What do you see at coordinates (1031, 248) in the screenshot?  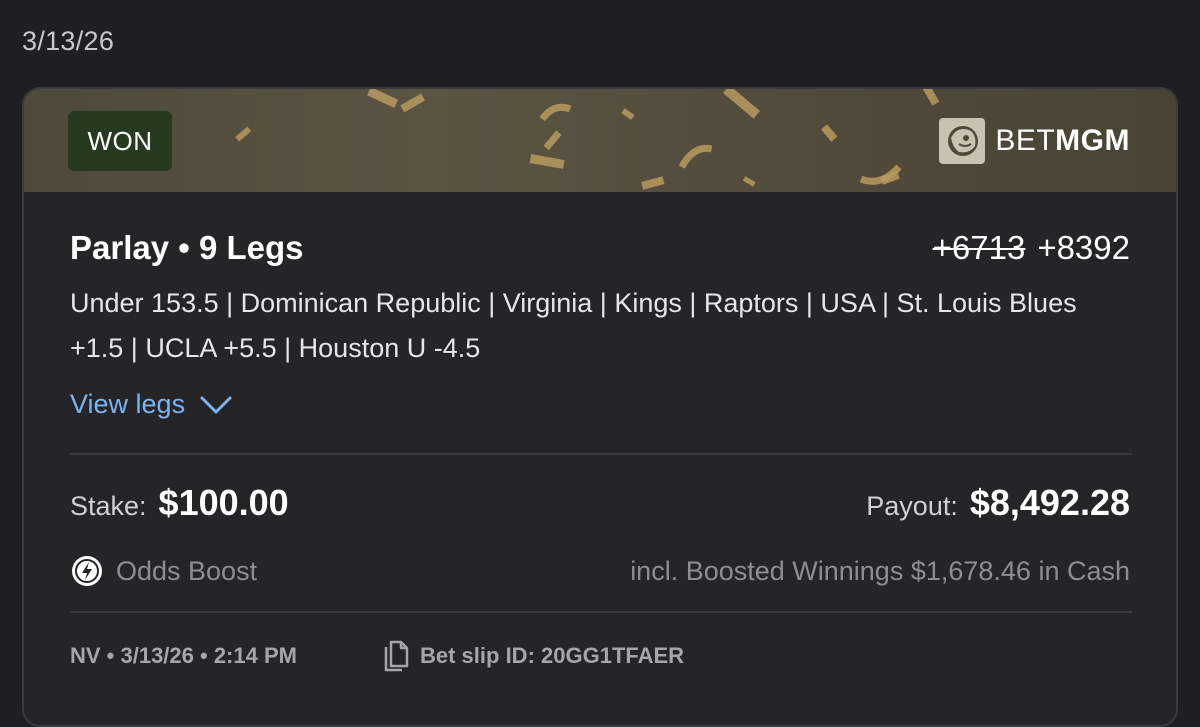 I see `odds: +6713 +8392` at bounding box center [1031, 248].